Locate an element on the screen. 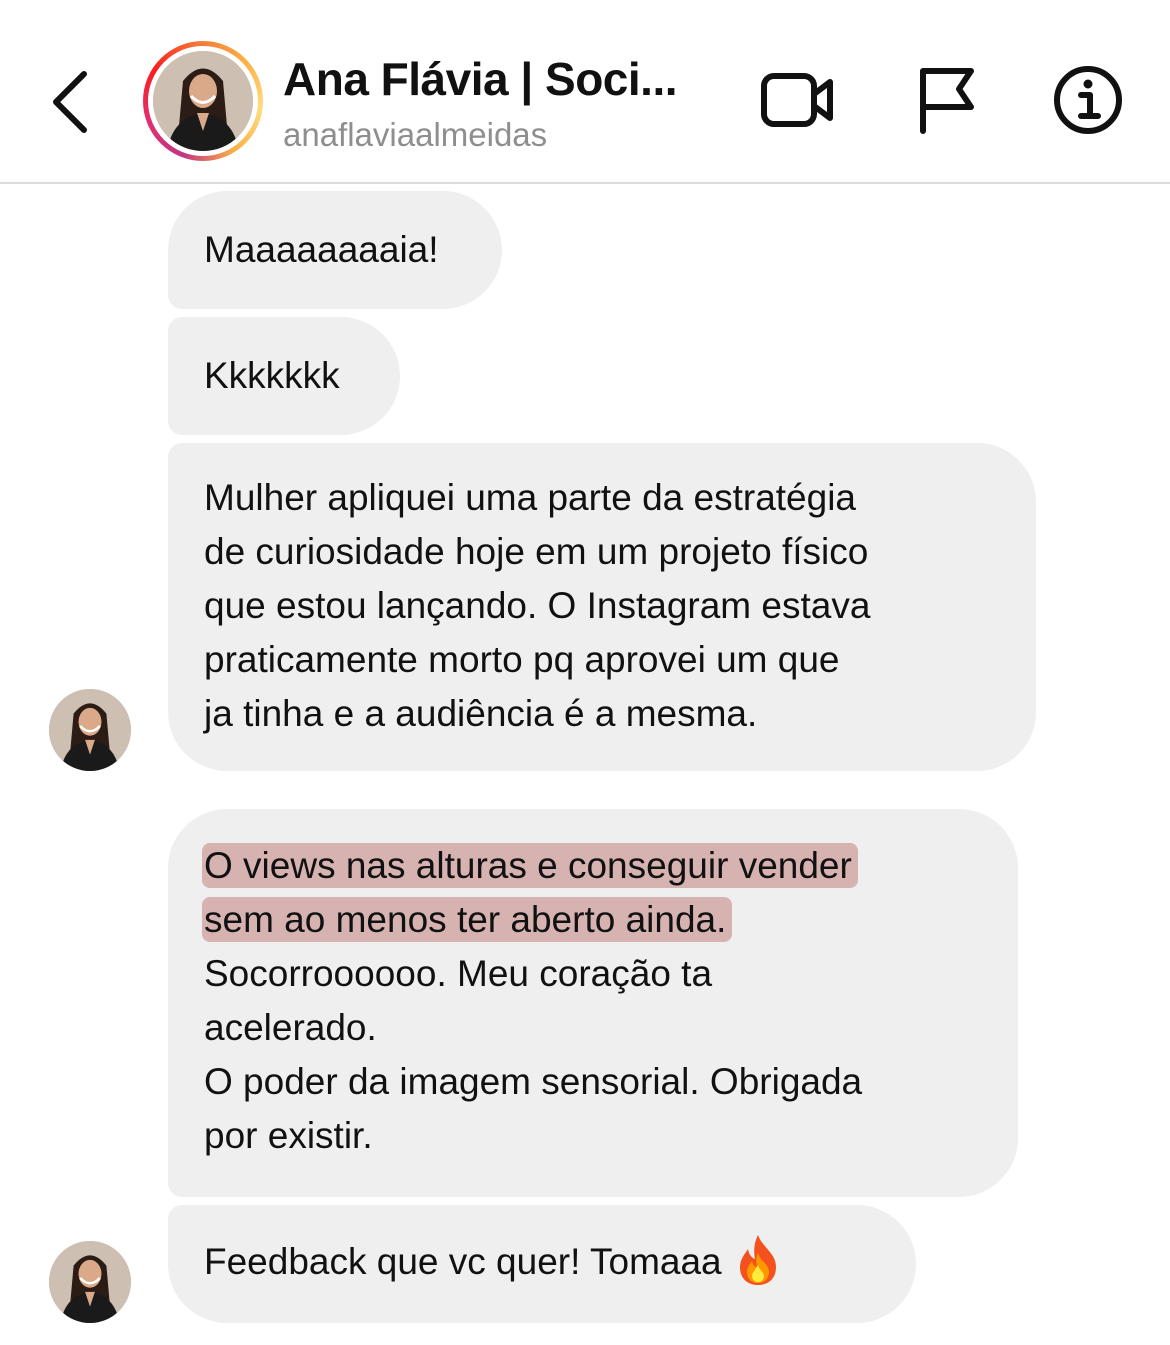 This screenshot has height=1345, width=1170. message-text: que estou lançando. O Instagram estava is located at coordinates (537, 605).